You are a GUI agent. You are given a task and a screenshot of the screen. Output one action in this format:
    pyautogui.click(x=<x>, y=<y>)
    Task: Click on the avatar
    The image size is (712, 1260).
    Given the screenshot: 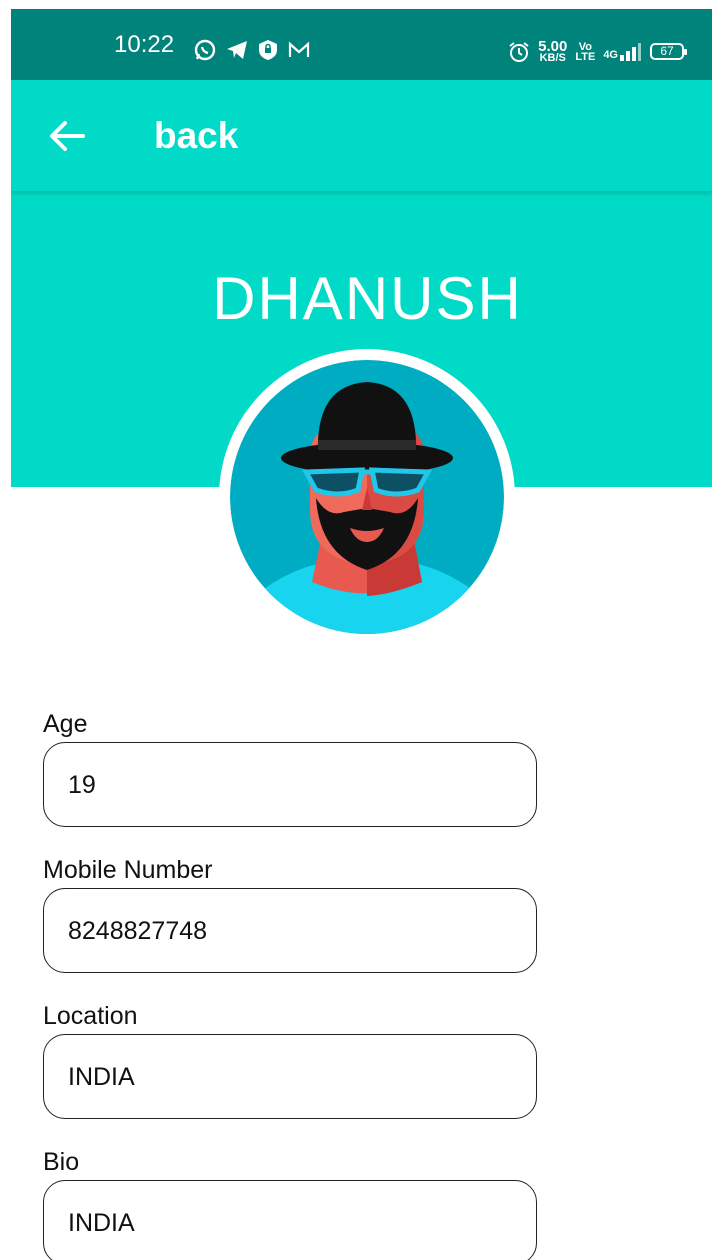 What is the action you would take?
    pyautogui.click(x=367, y=497)
    